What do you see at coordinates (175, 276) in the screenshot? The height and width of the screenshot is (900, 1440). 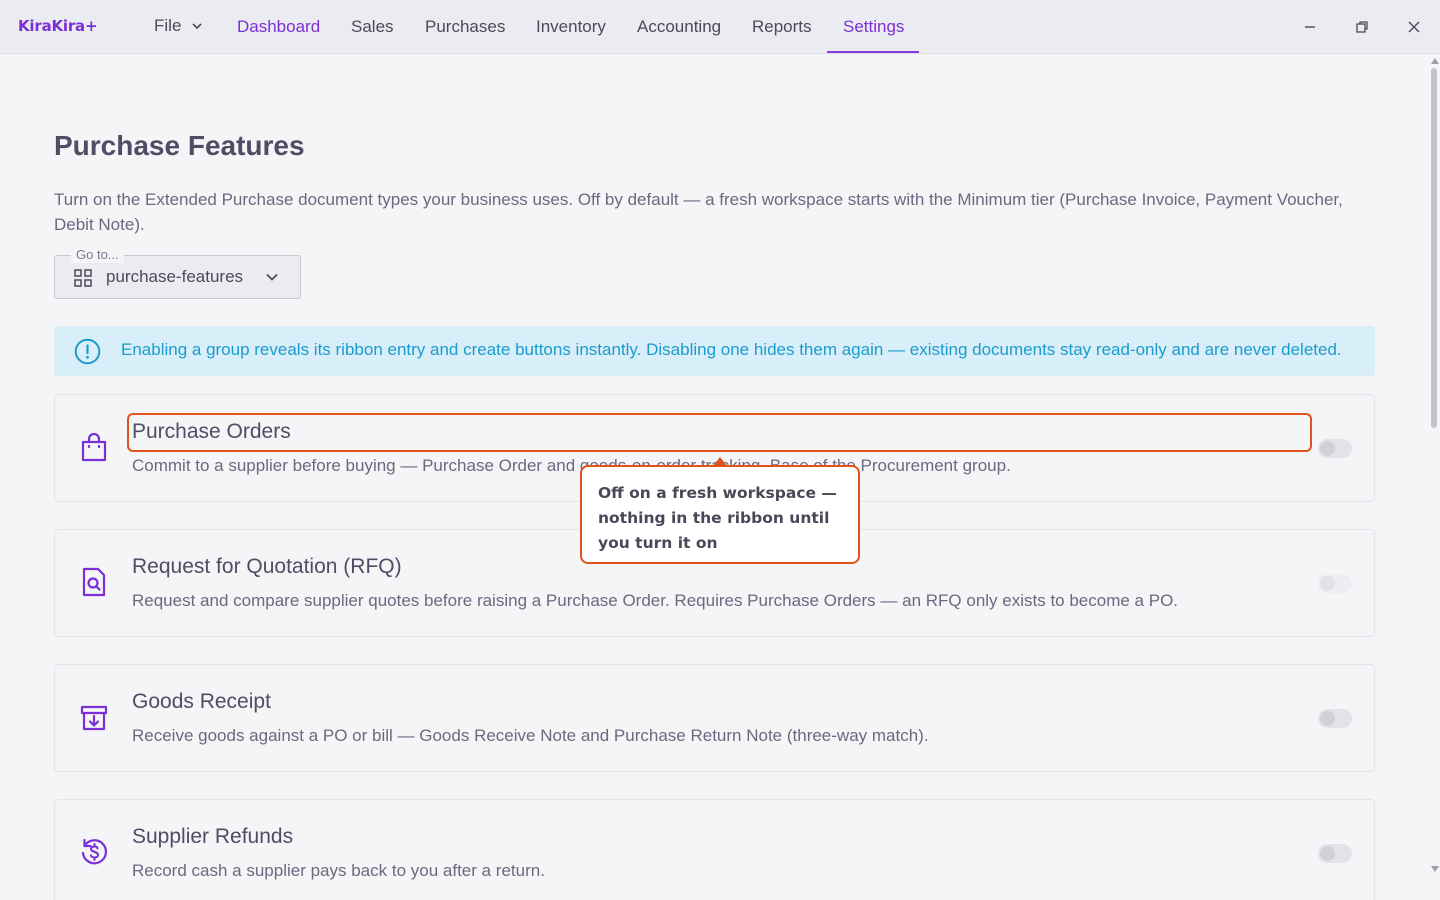 I see `goto-value: purchase-features` at bounding box center [175, 276].